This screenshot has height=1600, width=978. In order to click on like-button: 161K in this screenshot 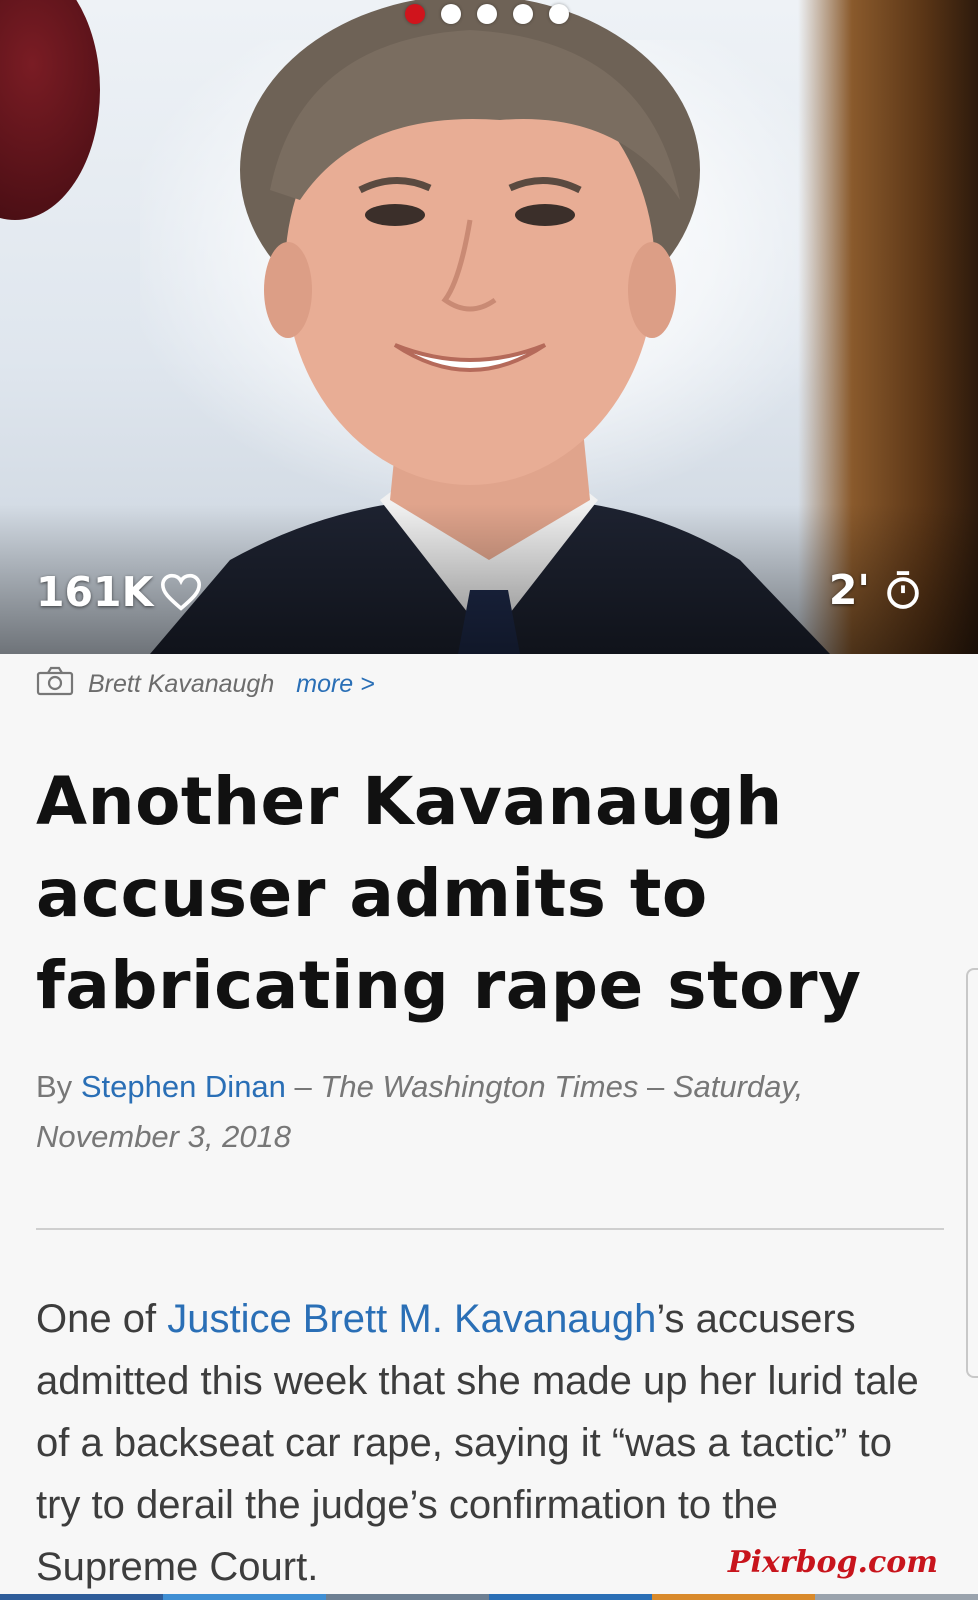, I will do `click(119, 592)`.